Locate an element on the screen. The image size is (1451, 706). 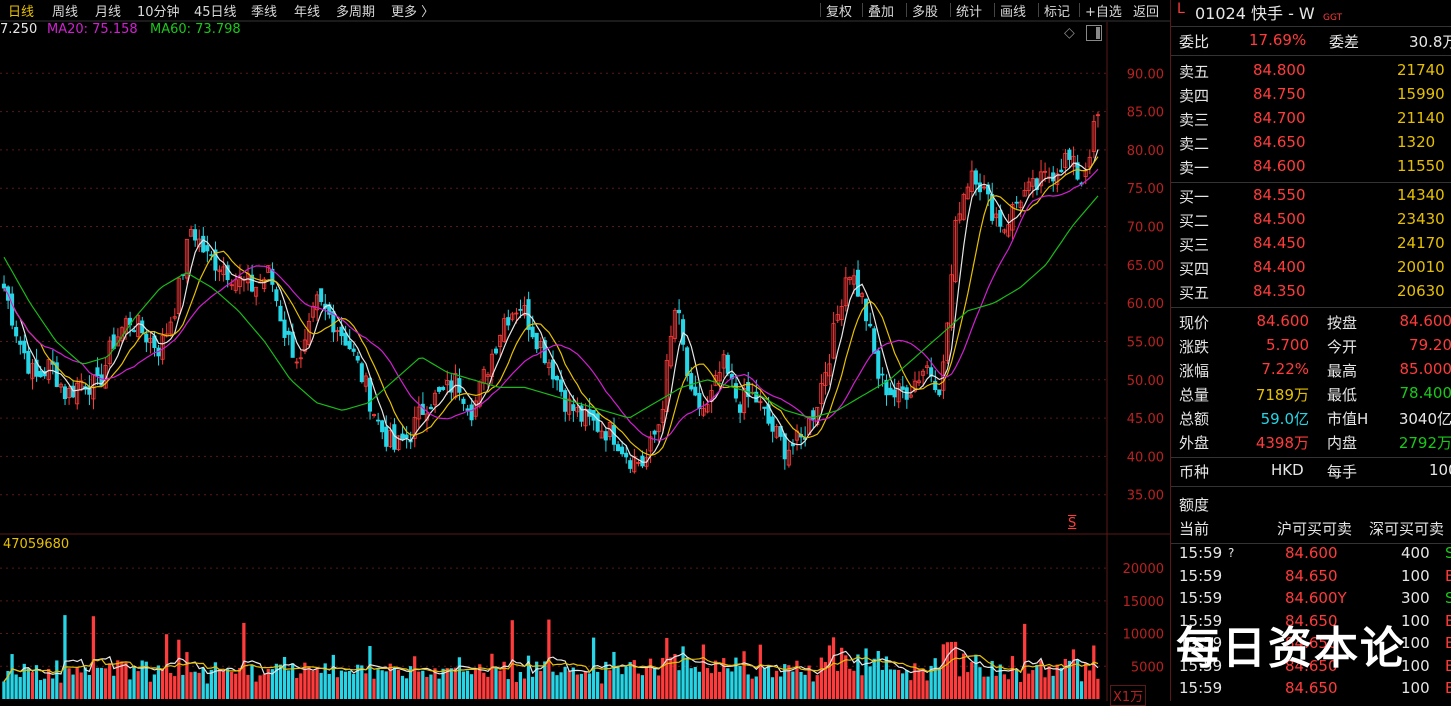
s-marker: S is located at coordinates (1072, 523).